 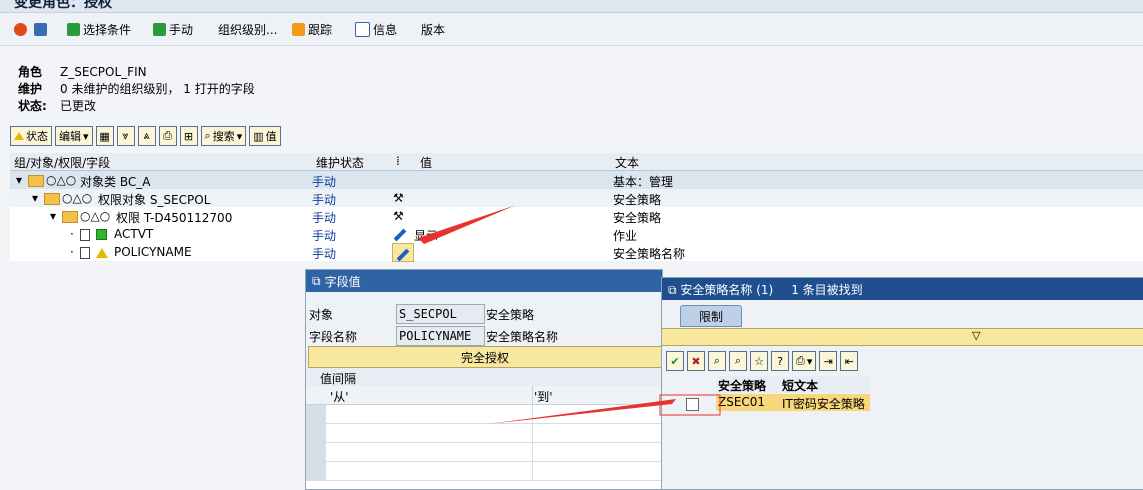 What do you see at coordinates (576, 198) in the screenshot?
I see `tree-row: ▾ ○△○ 权限对象 S_SECPOL 手动 ⚒ 安全策略` at bounding box center [576, 198].